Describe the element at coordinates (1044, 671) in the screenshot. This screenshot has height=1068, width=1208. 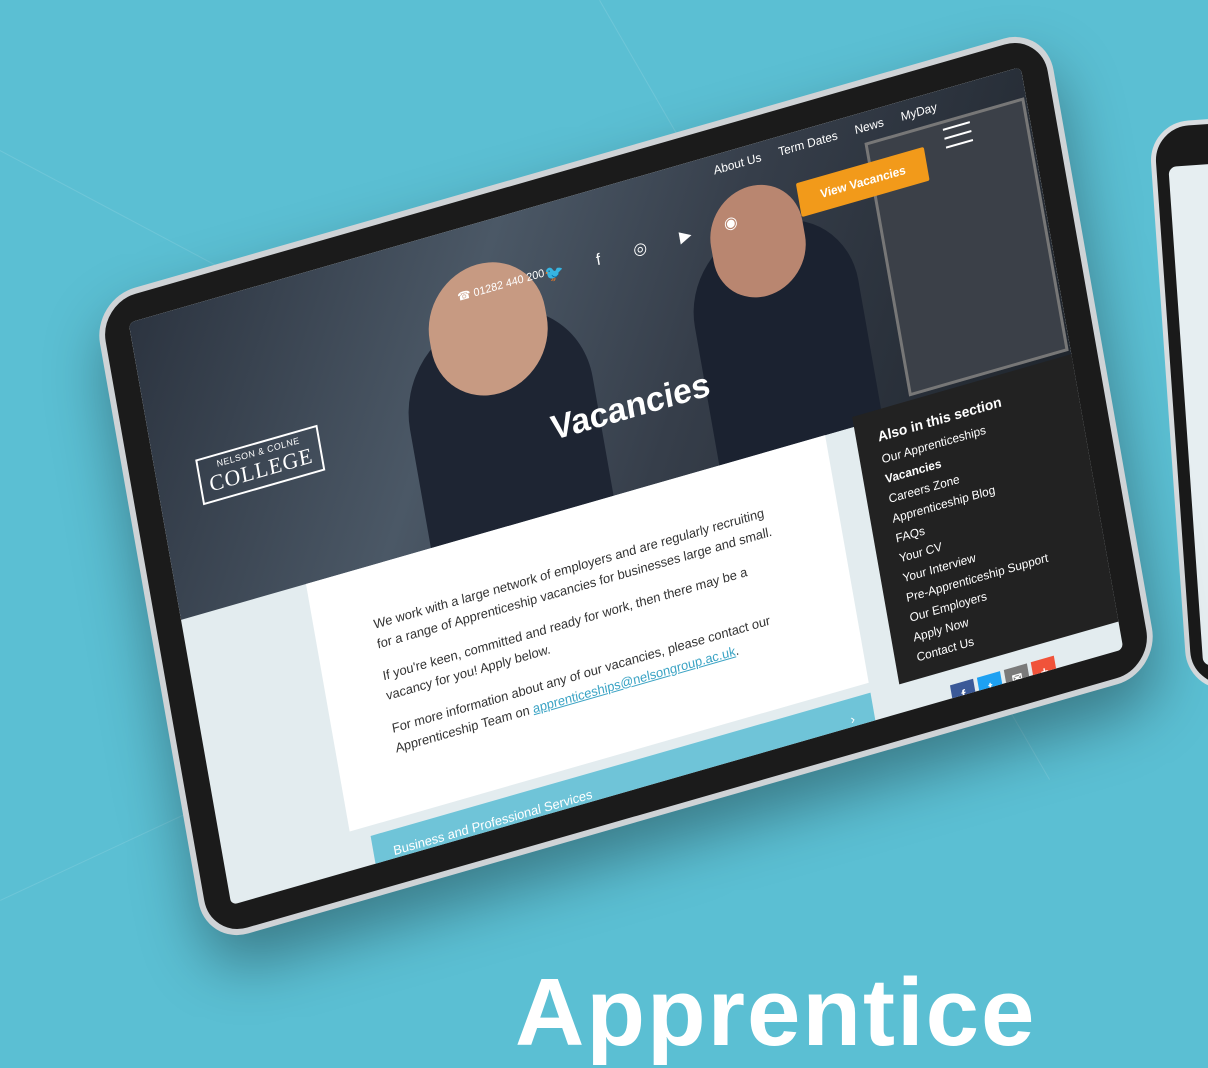
I see `share-more-icon: +` at that location.